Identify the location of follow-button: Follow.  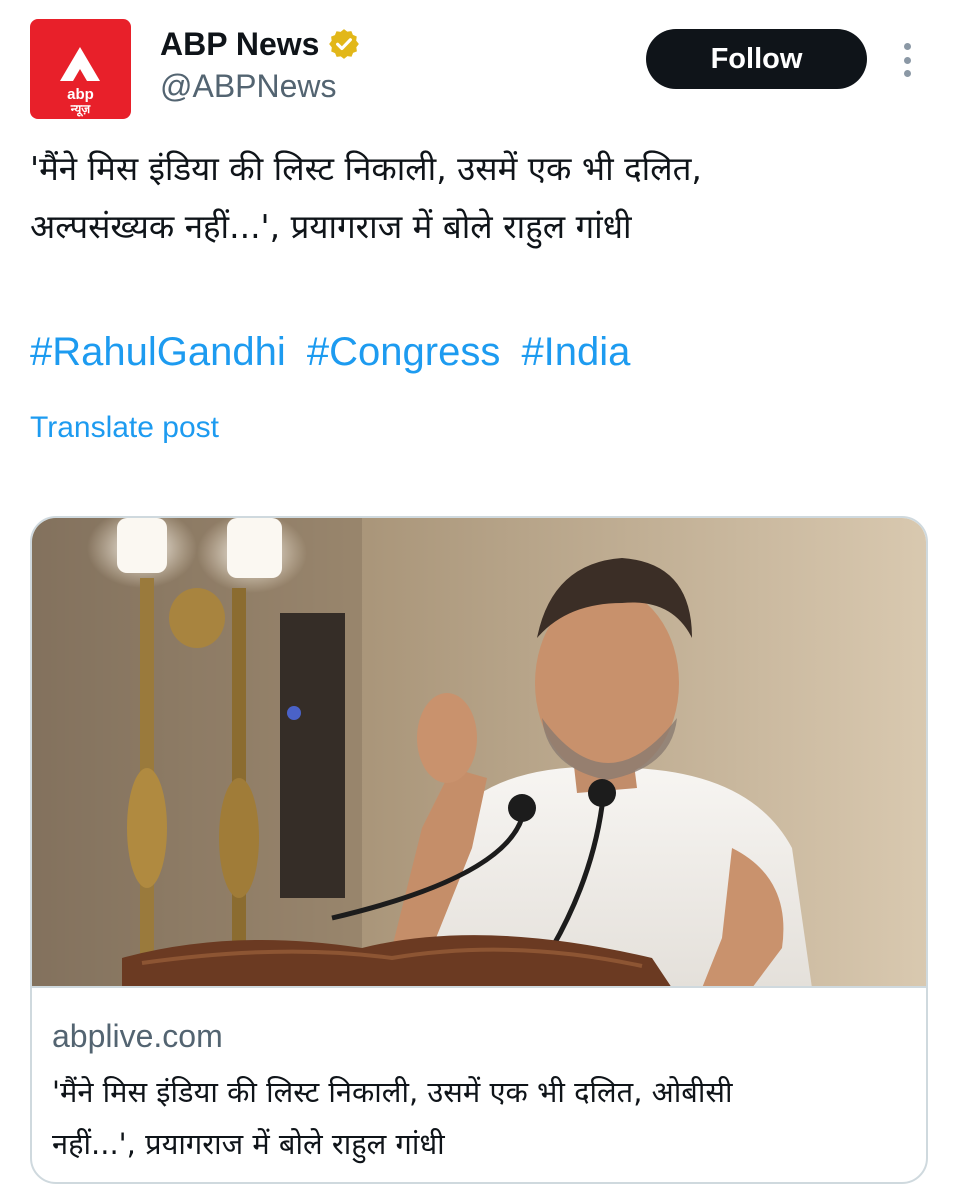
(756, 59).